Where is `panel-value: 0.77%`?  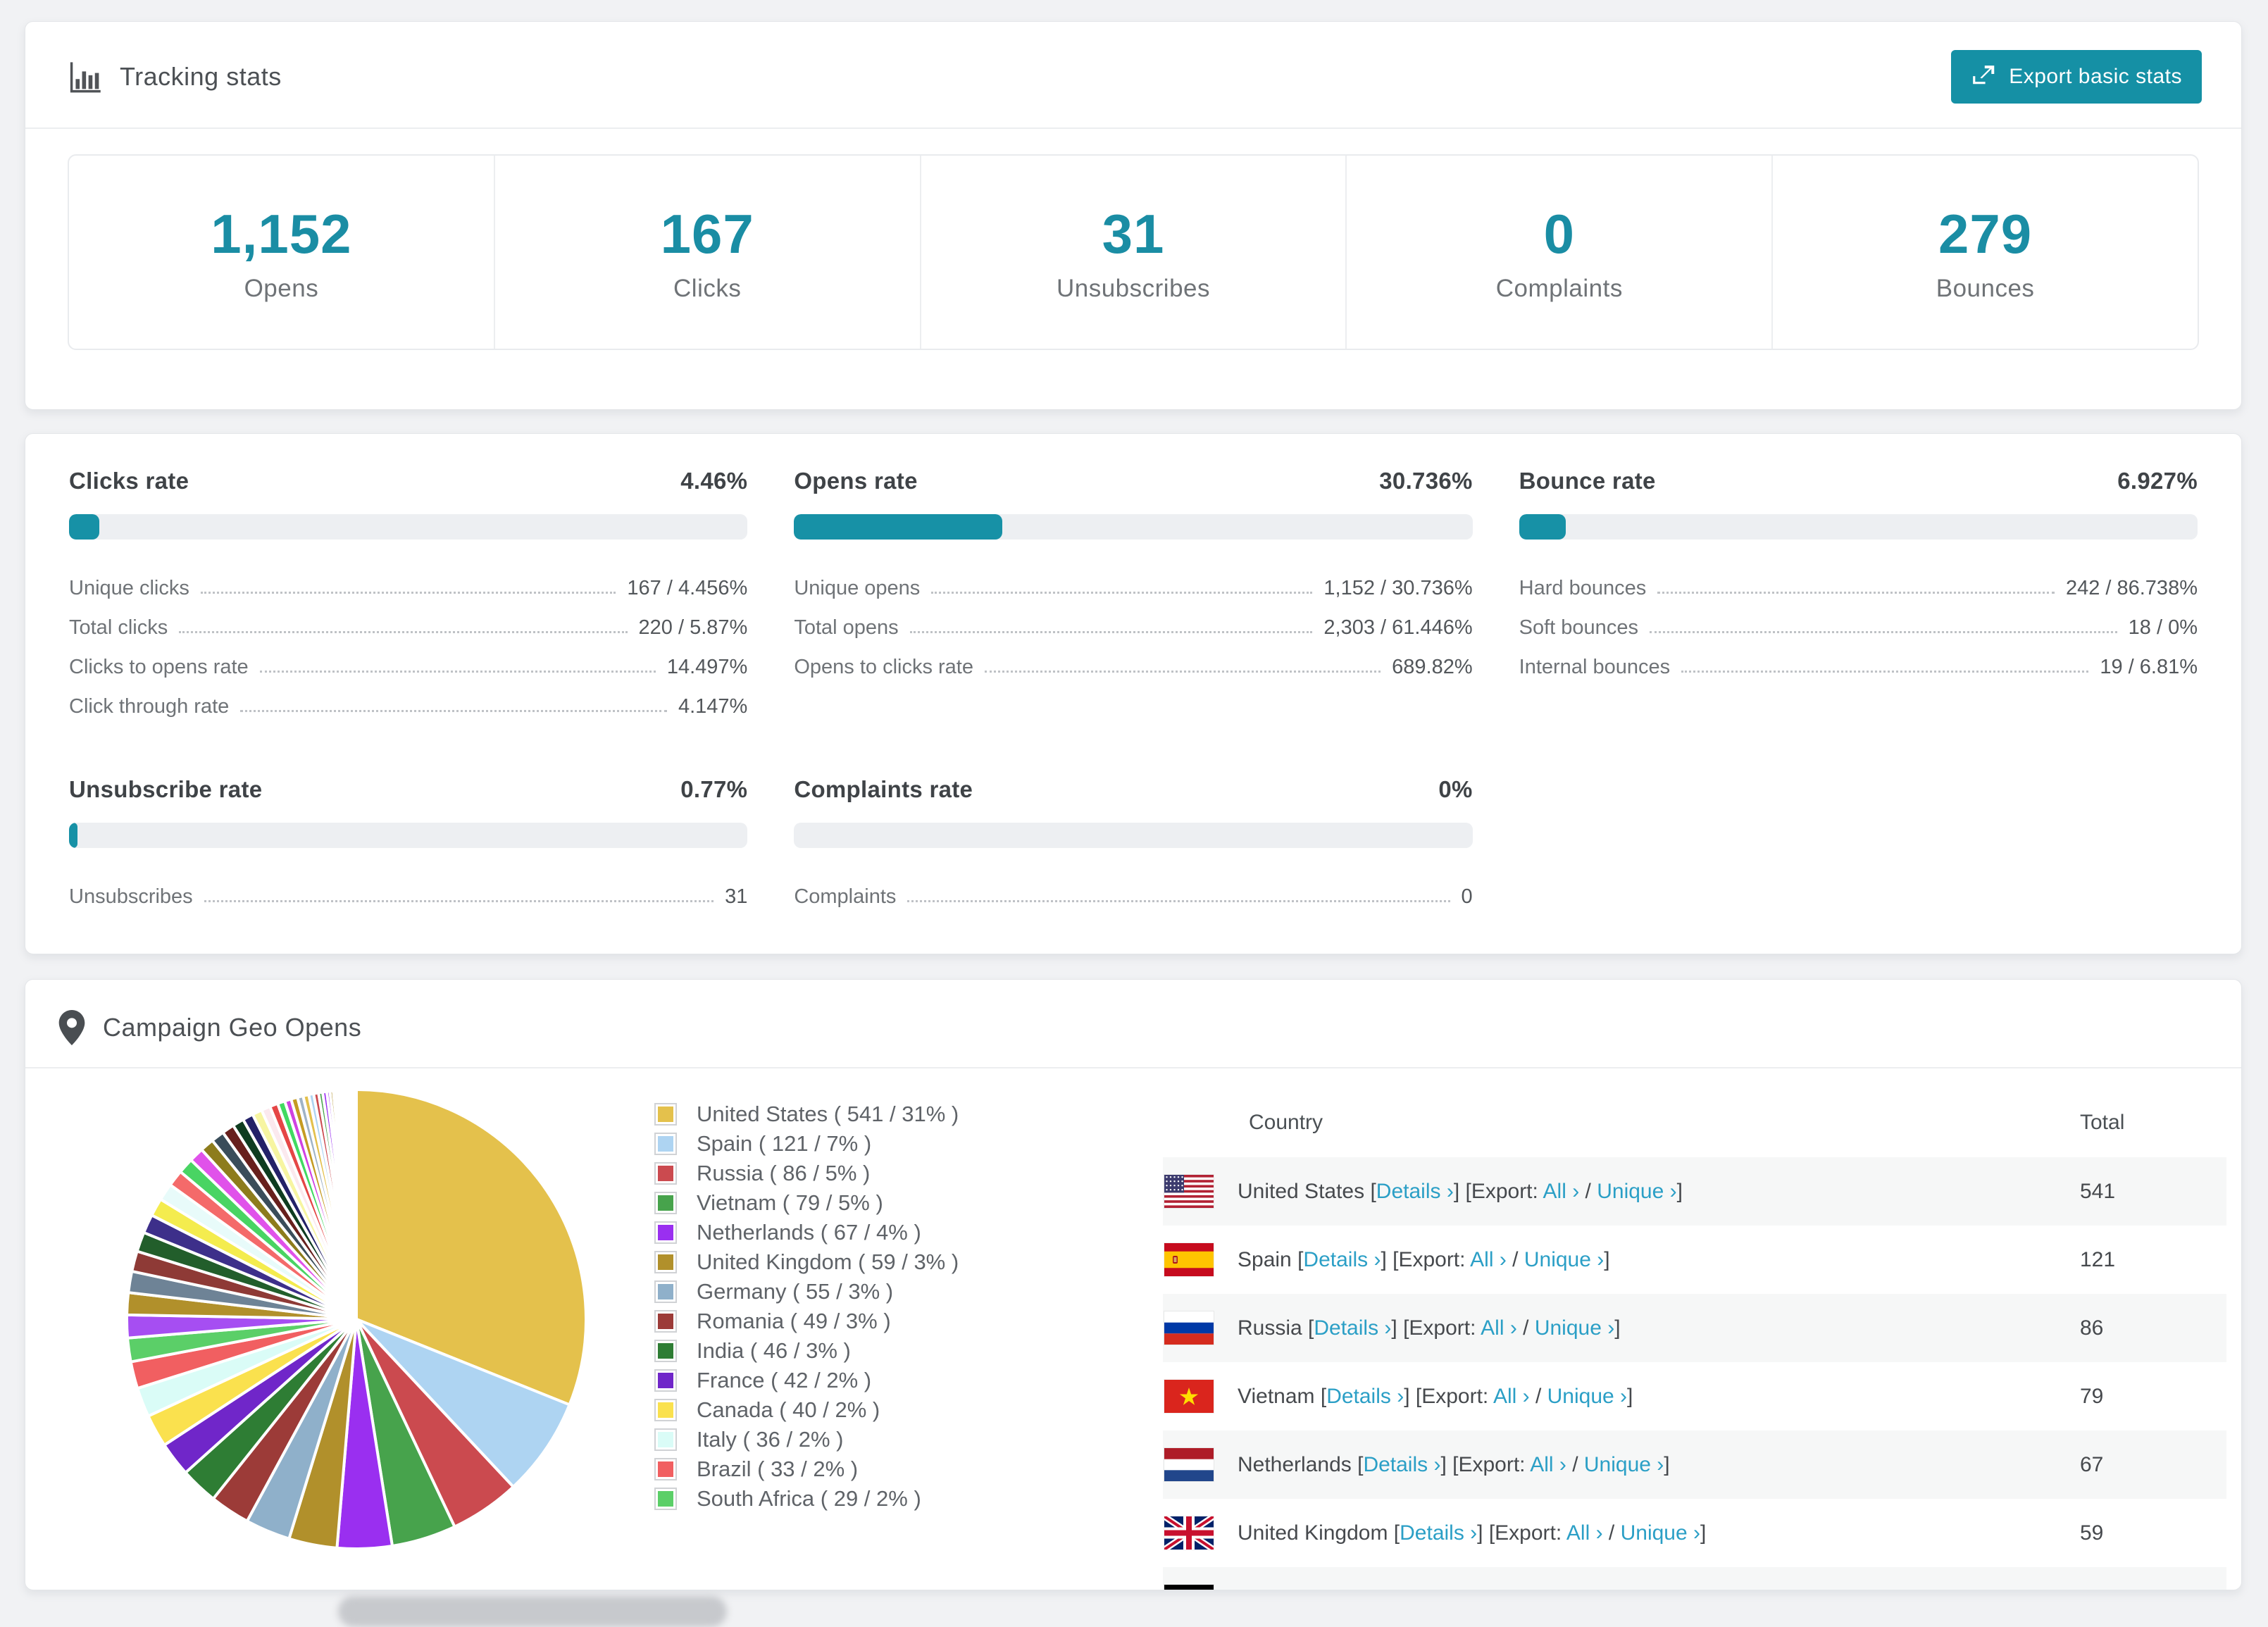 panel-value: 0.77% is located at coordinates (714, 789).